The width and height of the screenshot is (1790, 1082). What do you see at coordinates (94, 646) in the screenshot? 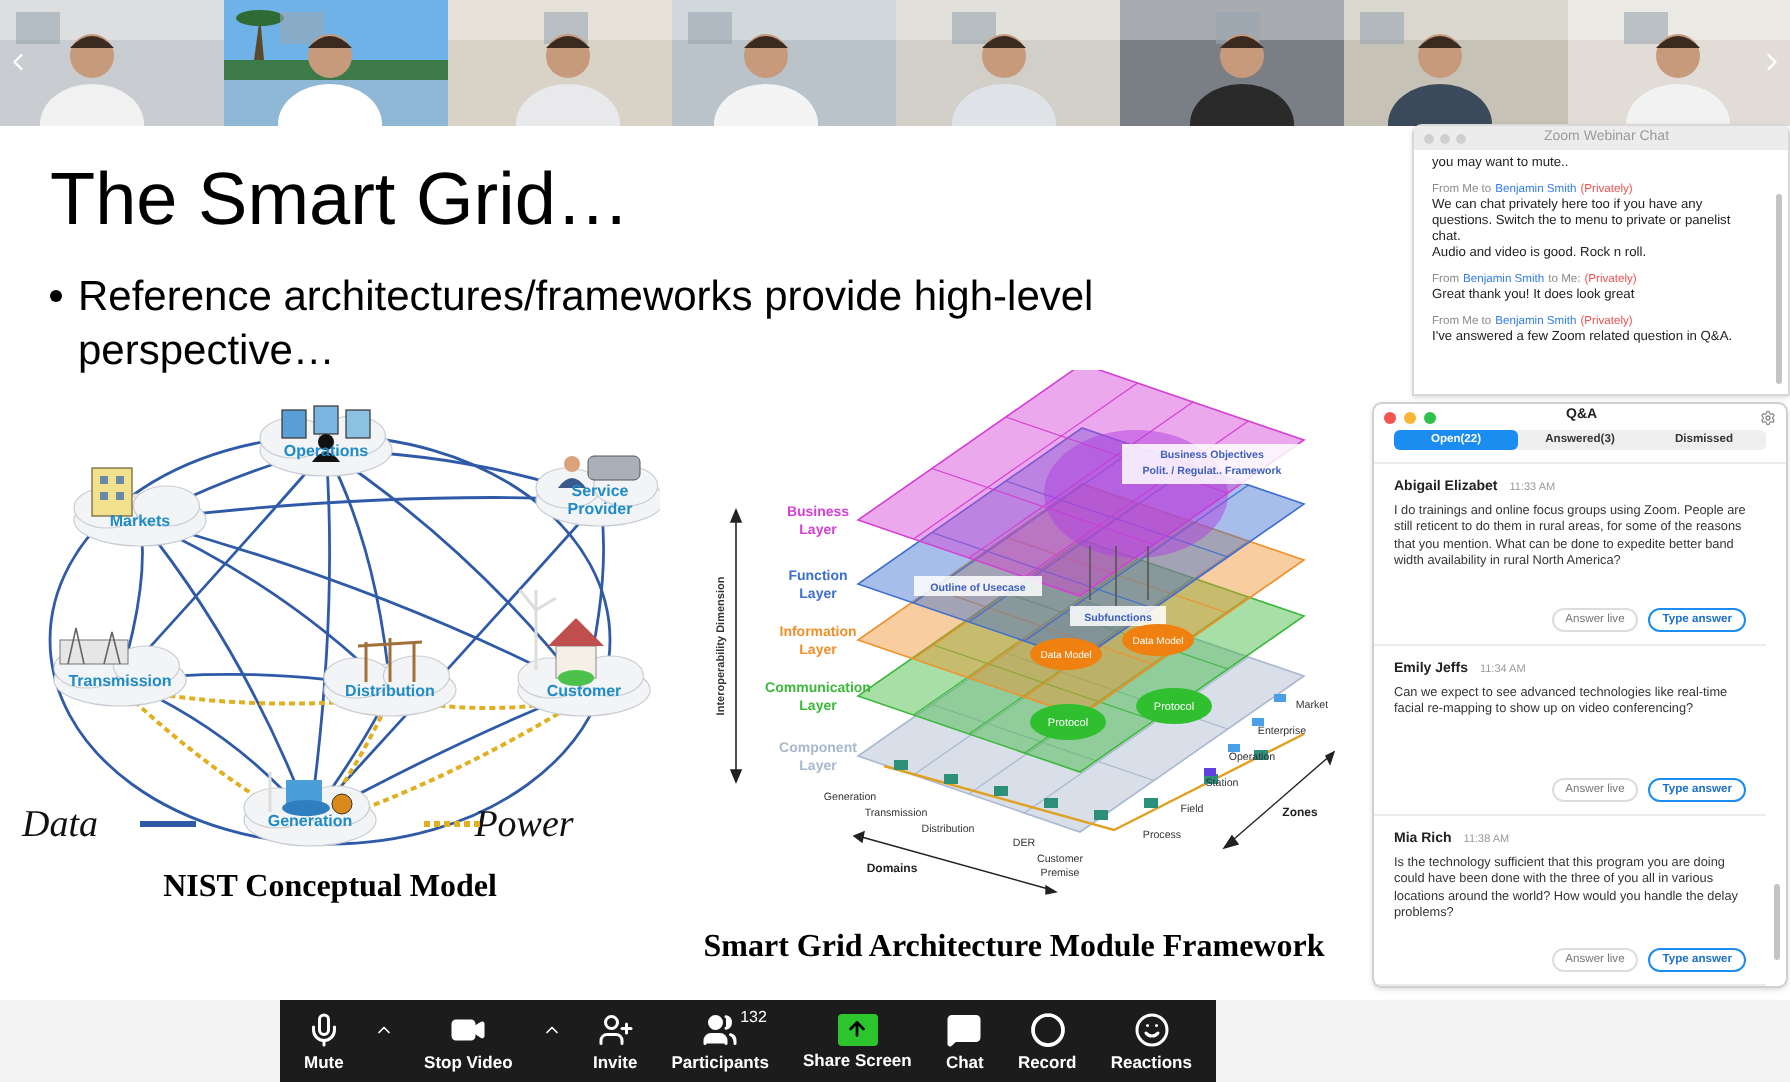
I see `substation-icon` at bounding box center [94, 646].